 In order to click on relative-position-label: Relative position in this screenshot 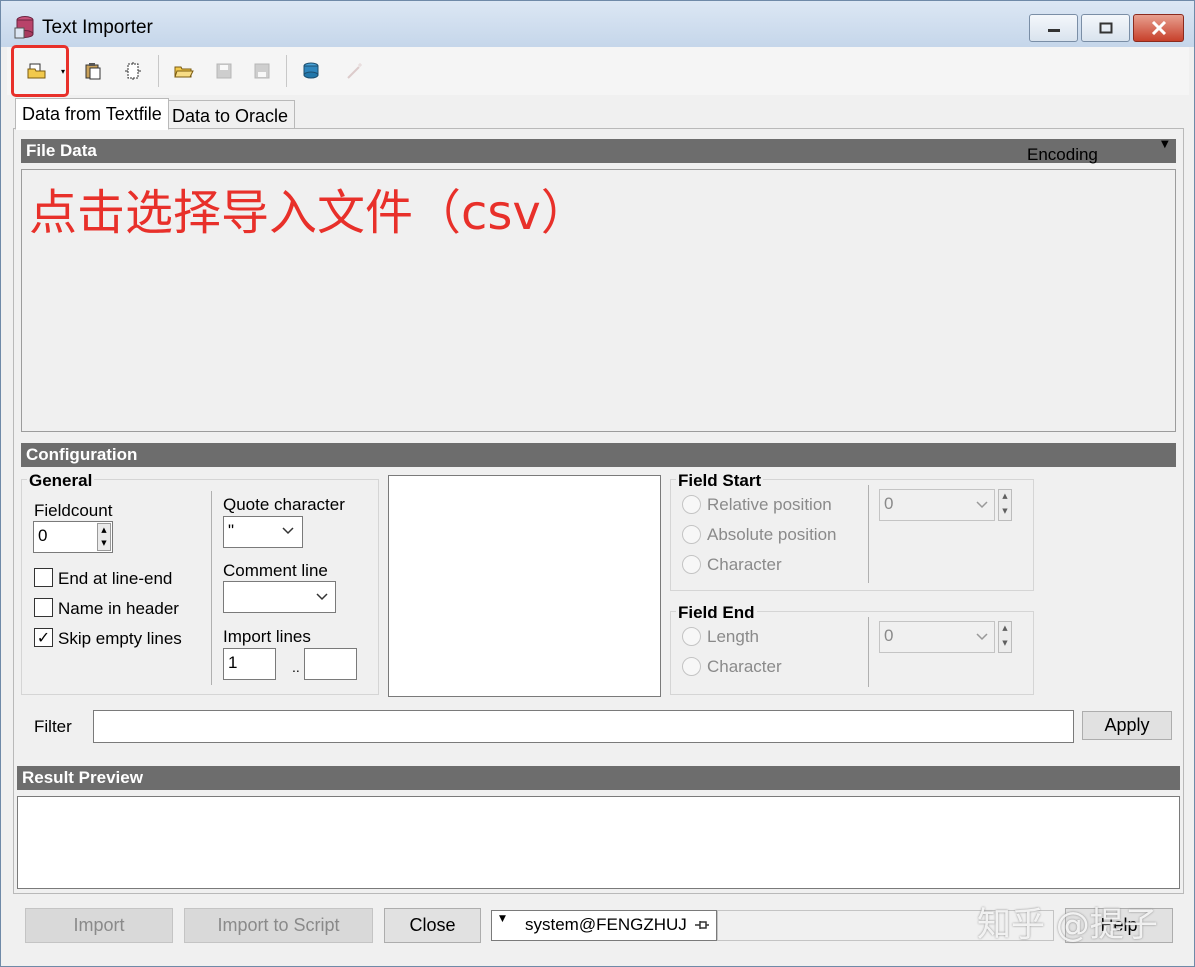, I will do `click(769, 504)`.